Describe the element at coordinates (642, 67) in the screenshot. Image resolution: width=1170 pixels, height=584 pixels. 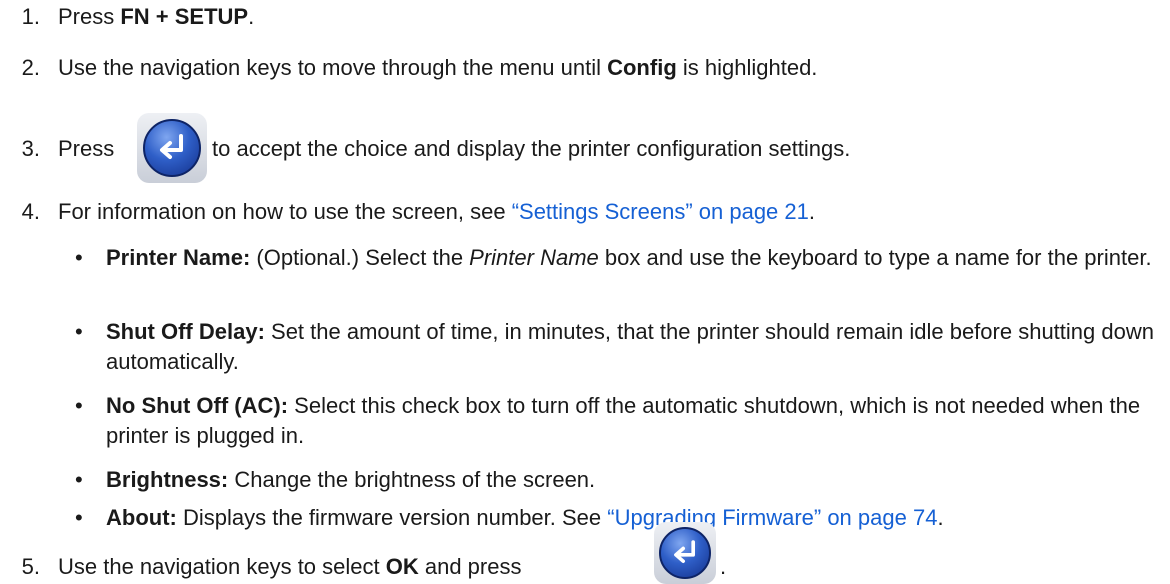
I see `menu-item-name: Config` at that location.